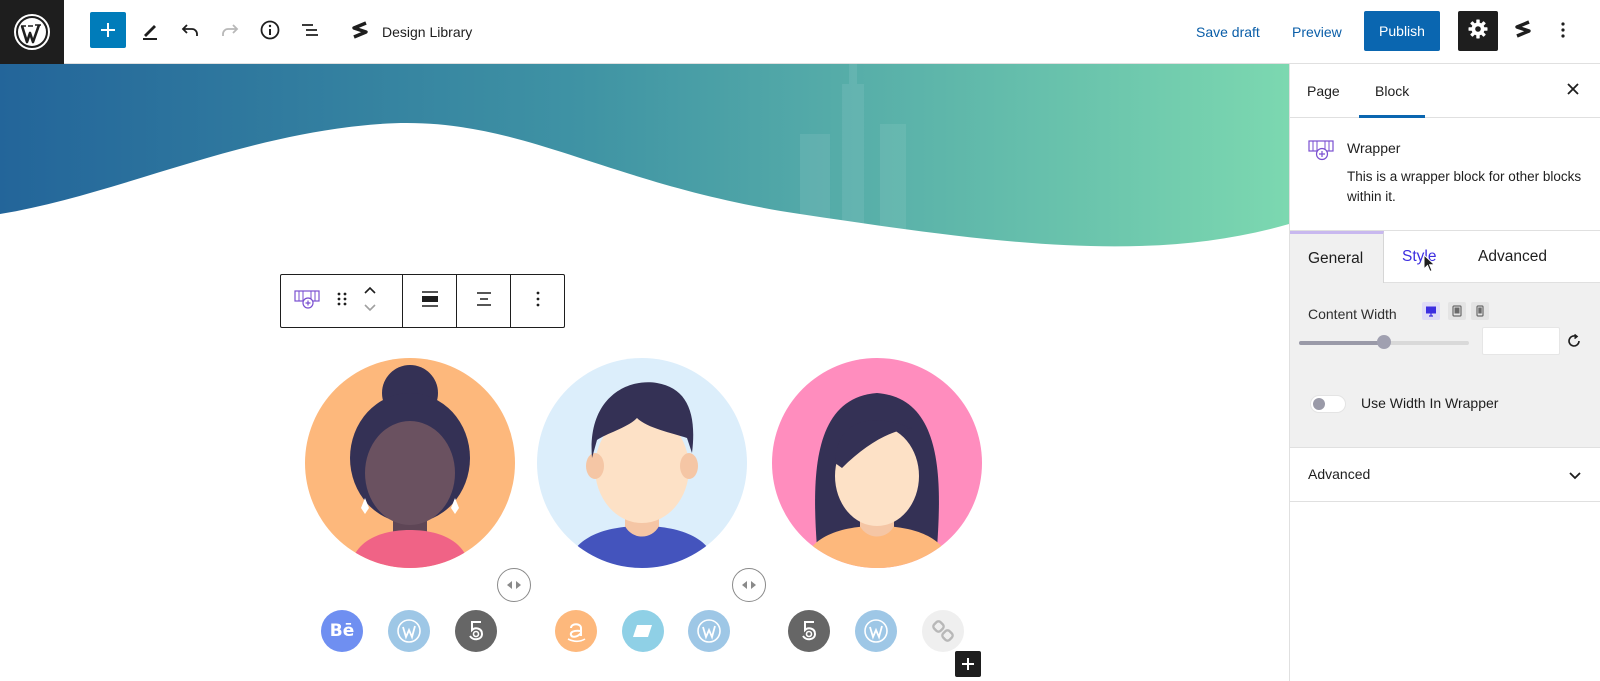 The width and height of the screenshot is (1600, 681). I want to click on tab-general: General, so click(1337, 257).